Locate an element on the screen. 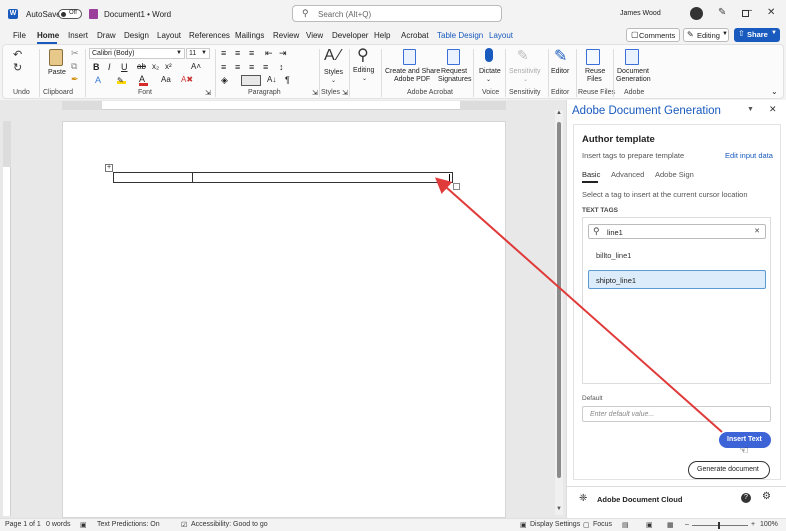 The width and height of the screenshot is (786, 531). accessibility-status: Accessibility: Good to go is located at coordinates (229, 524).